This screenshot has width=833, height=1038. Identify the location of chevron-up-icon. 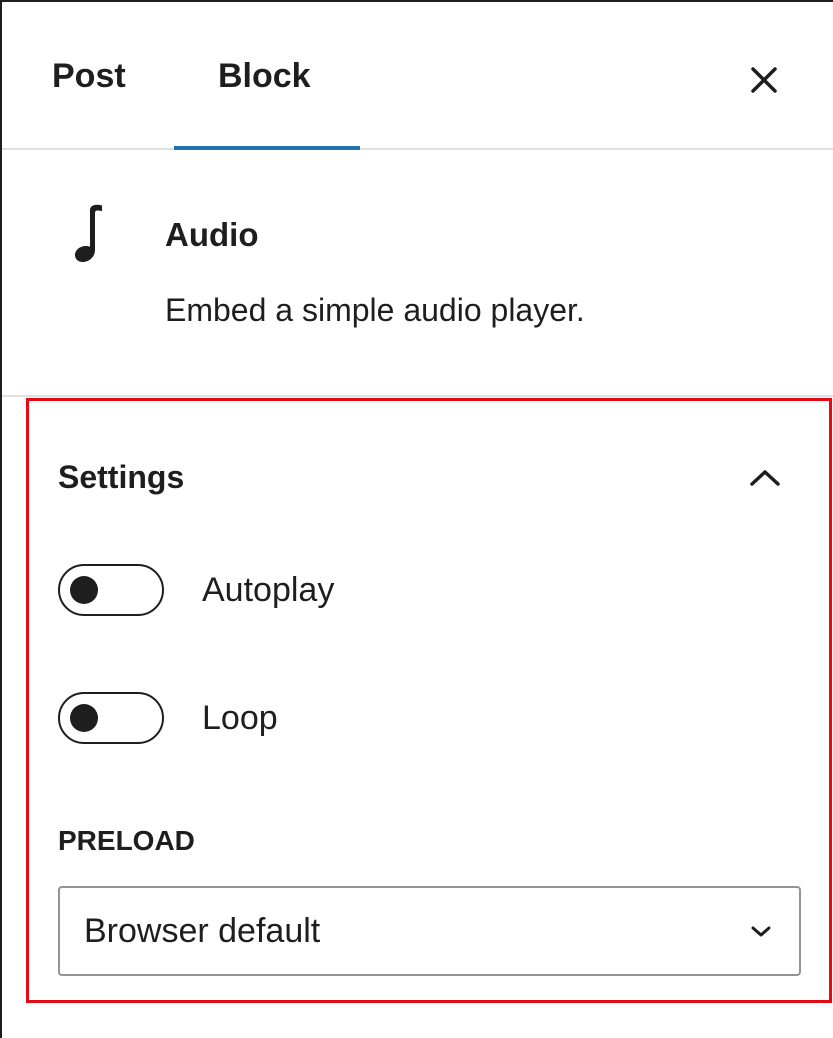
(765, 478).